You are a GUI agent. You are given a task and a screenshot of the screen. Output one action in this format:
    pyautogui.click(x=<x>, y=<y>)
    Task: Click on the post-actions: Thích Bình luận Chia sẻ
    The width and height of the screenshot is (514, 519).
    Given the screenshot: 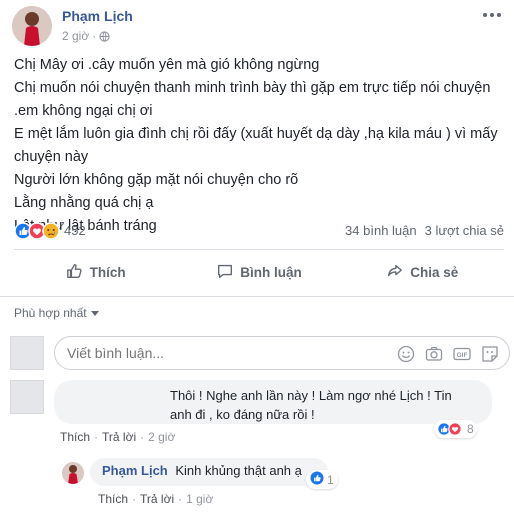 What is the action you would take?
    pyautogui.click(x=259, y=272)
    